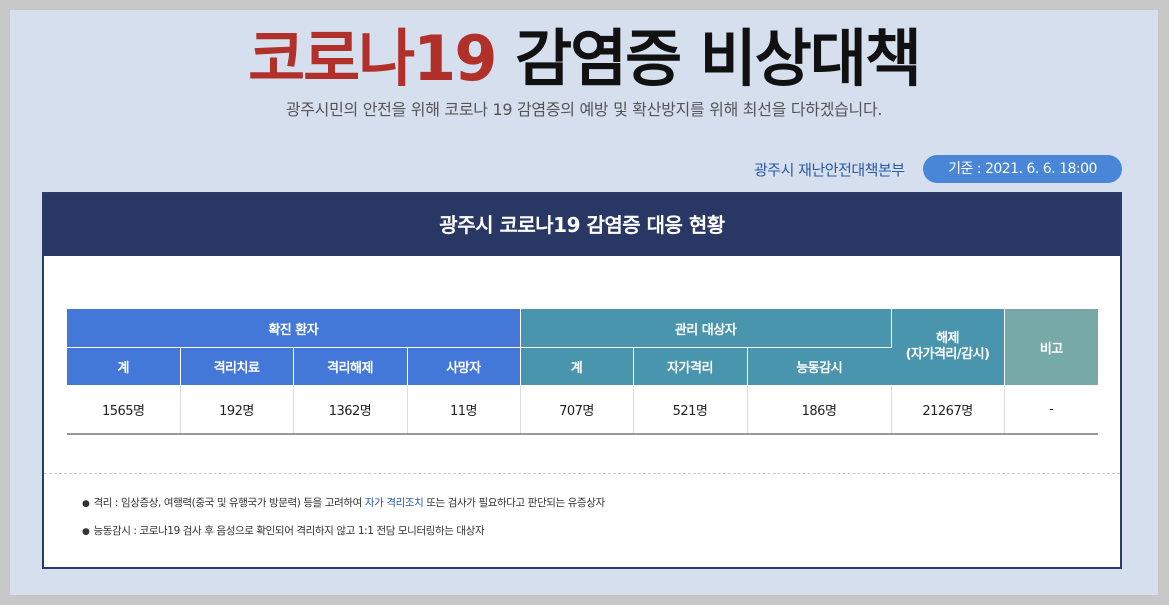 The image size is (1169, 605). What do you see at coordinates (819, 366) in the screenshot?
I see `subheader-active-monitoring: 능동감시` at bounding box center [819, 366].